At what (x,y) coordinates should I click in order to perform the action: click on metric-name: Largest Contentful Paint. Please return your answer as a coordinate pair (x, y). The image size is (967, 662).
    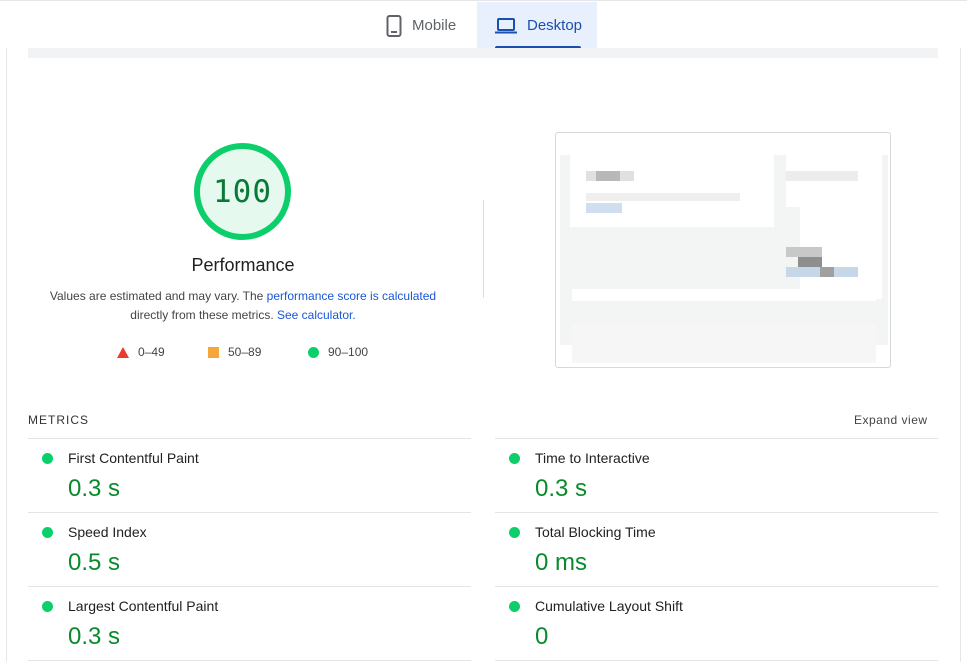
    Looking at the image, I should click on (143, 606).